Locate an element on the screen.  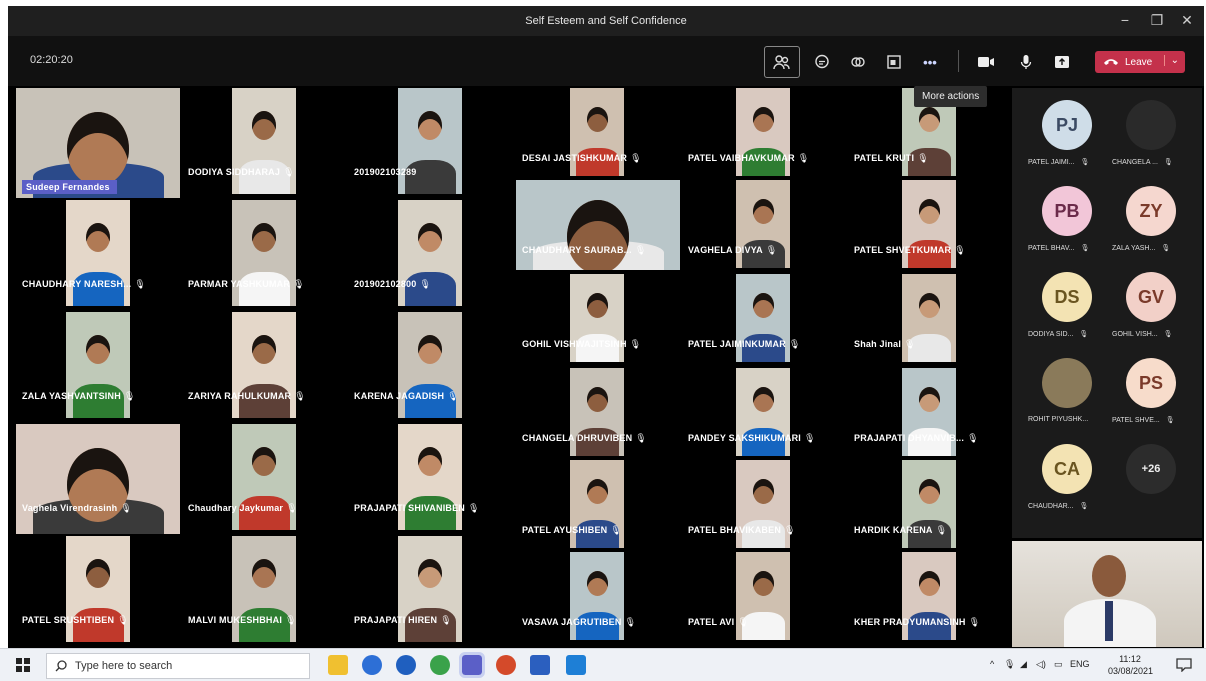
breakout-rooms-button is located at coordinates (894, 62).